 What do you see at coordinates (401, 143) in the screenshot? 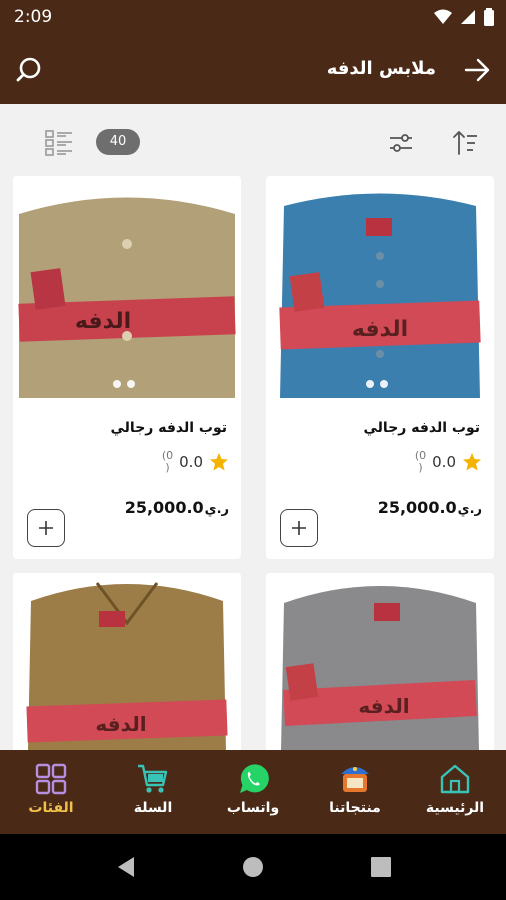
I see `filter-icon` at bounding box center [401, 143].